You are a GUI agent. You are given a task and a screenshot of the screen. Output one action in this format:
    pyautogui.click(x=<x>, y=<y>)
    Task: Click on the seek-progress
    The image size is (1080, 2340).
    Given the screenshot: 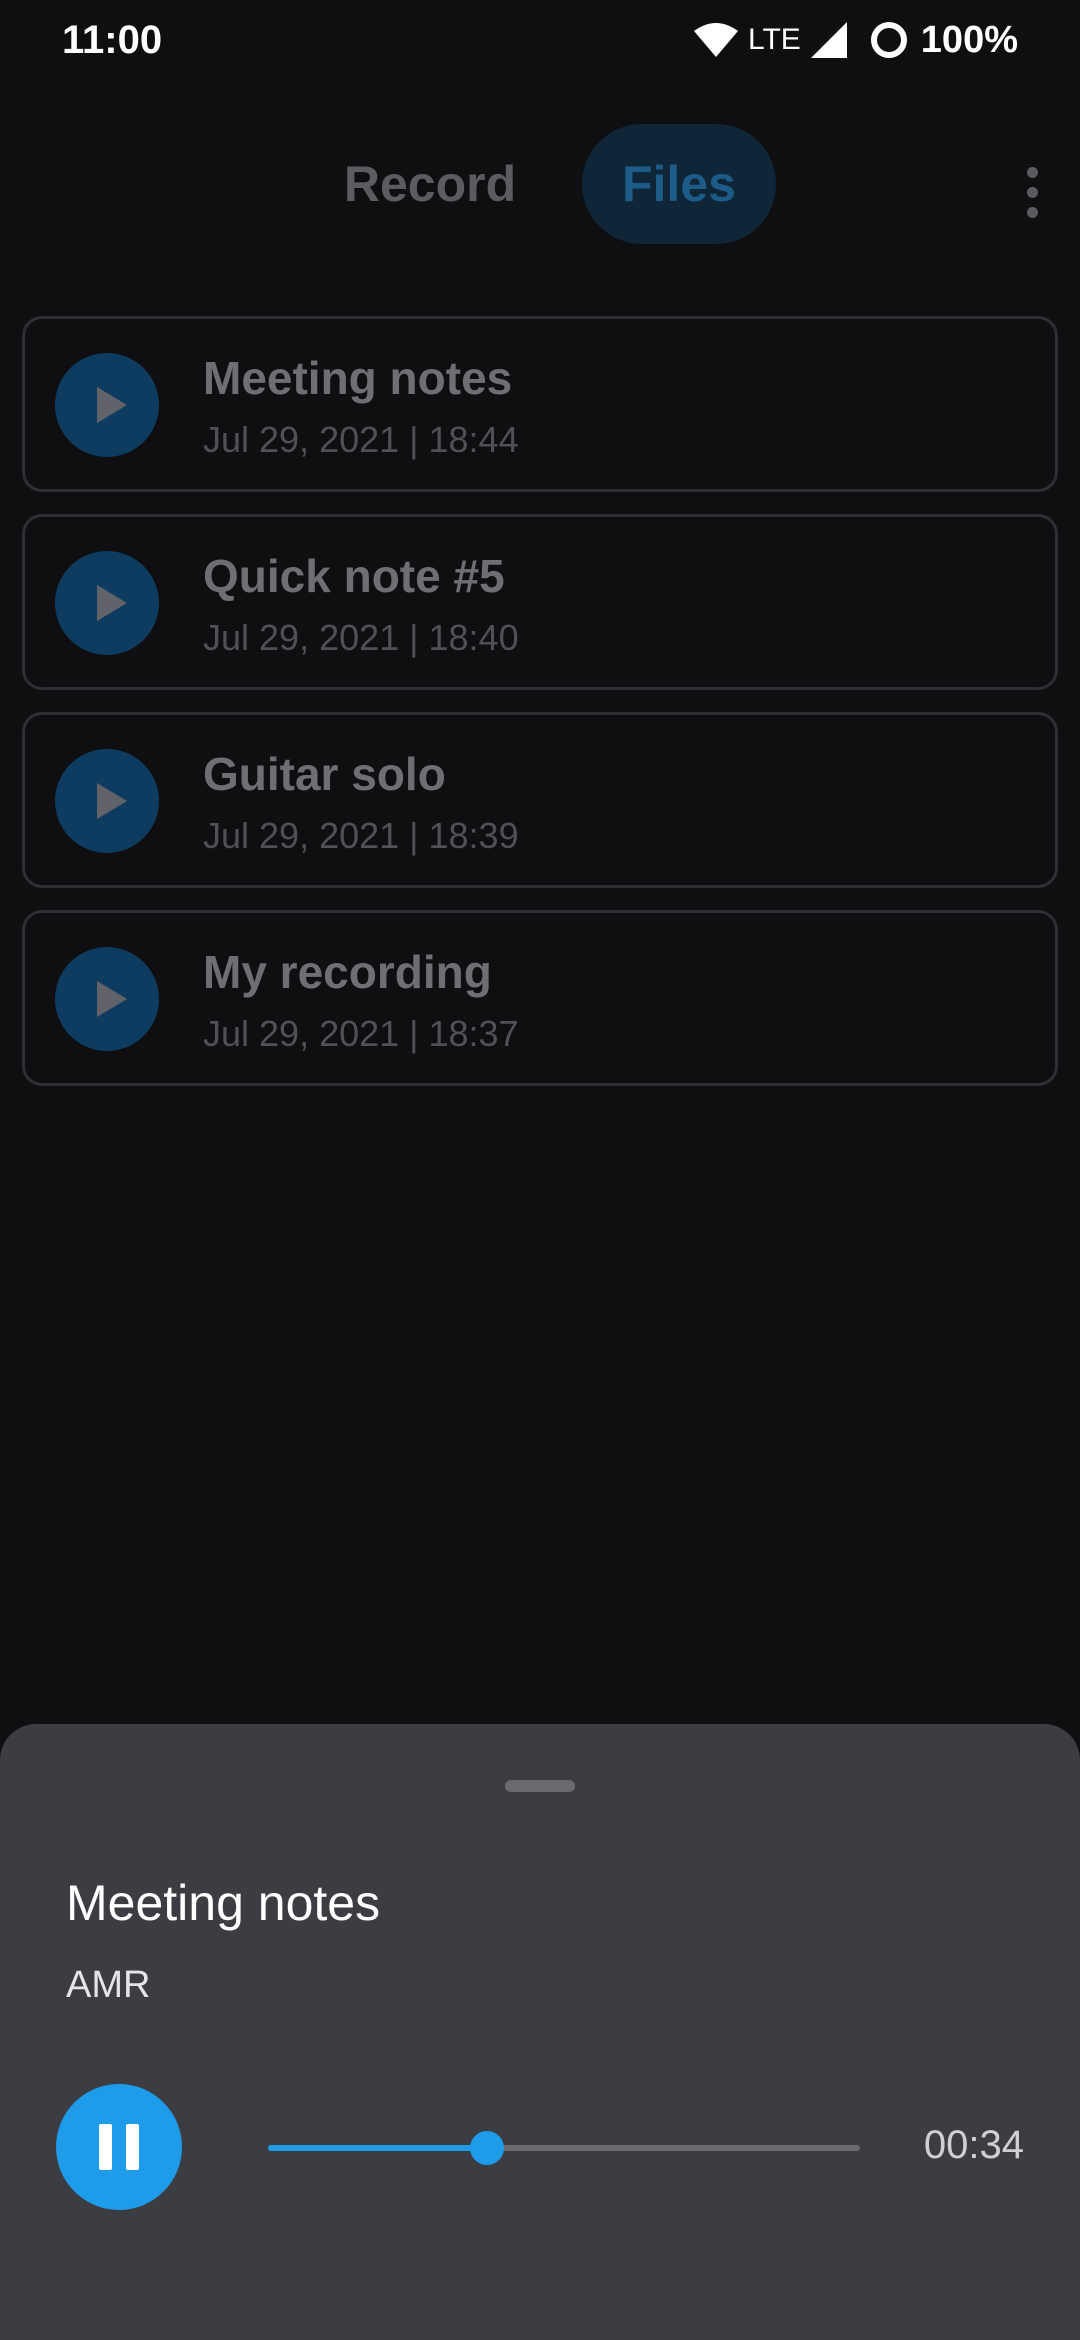 What is the action you would take?
    pyautogui.click(x=378, y=2148)
    